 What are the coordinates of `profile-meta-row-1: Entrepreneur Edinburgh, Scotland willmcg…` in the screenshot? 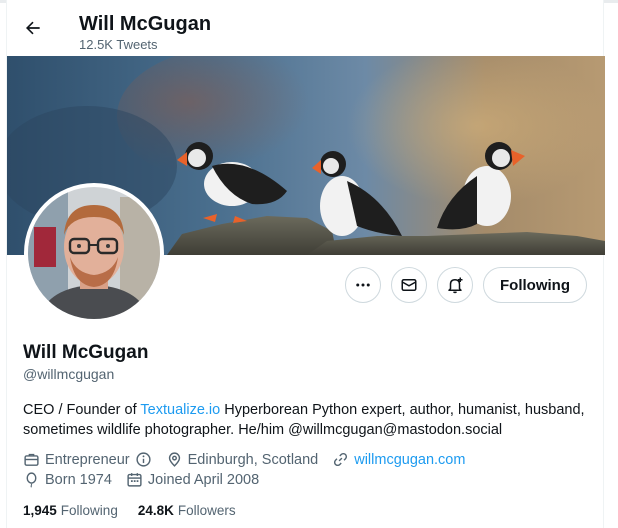 It's located at (251, 459).